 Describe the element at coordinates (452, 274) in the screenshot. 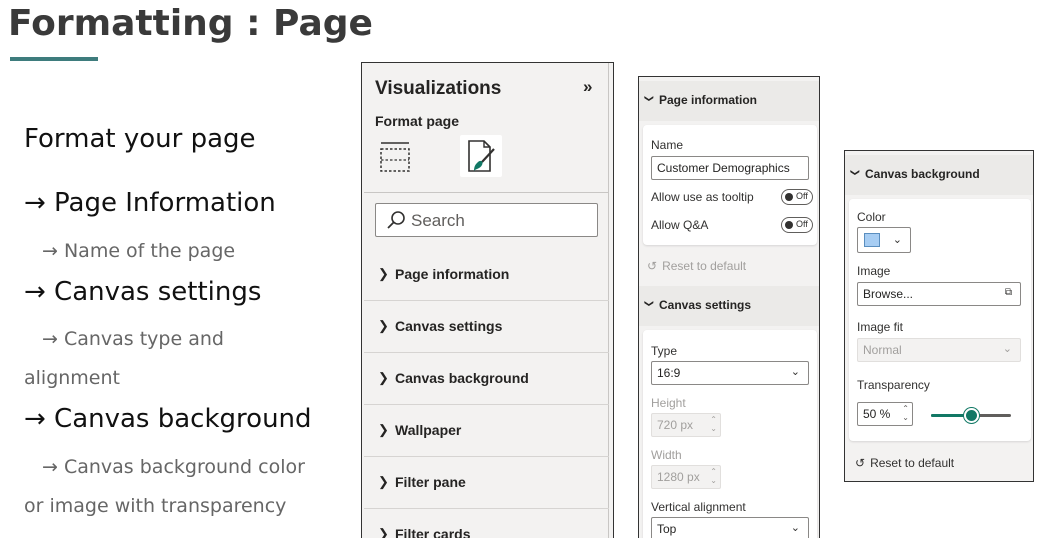

I see `section-label: Page information` at that location.